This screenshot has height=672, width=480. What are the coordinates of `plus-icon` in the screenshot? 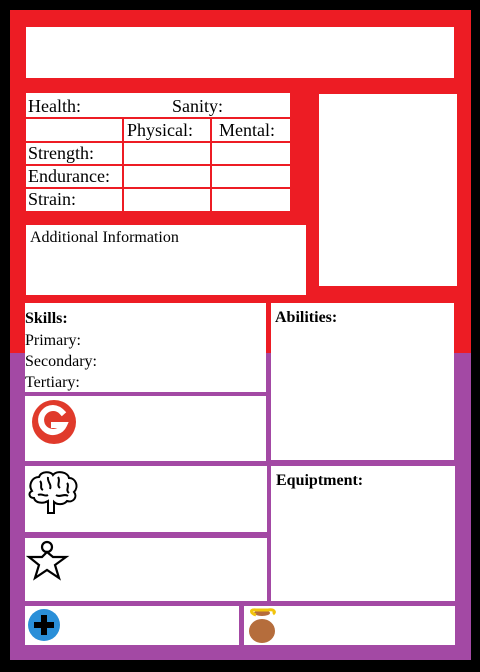 It's located at (44, 625).